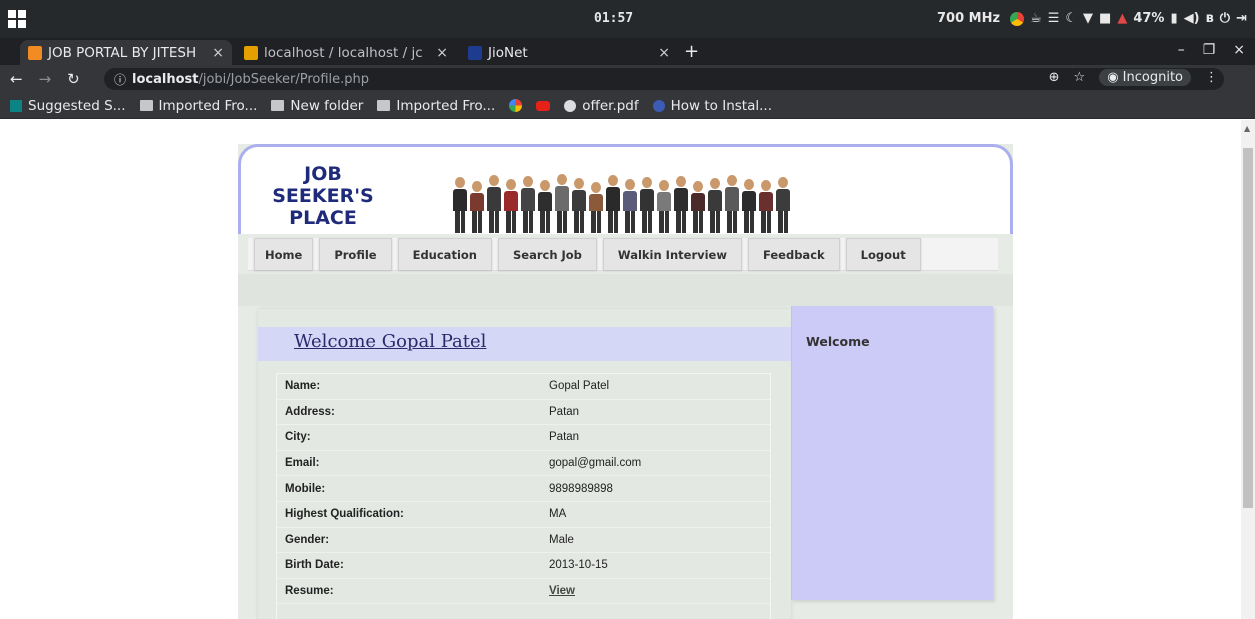  I want to click on close-window-icon: ×, so click(1239, 50).